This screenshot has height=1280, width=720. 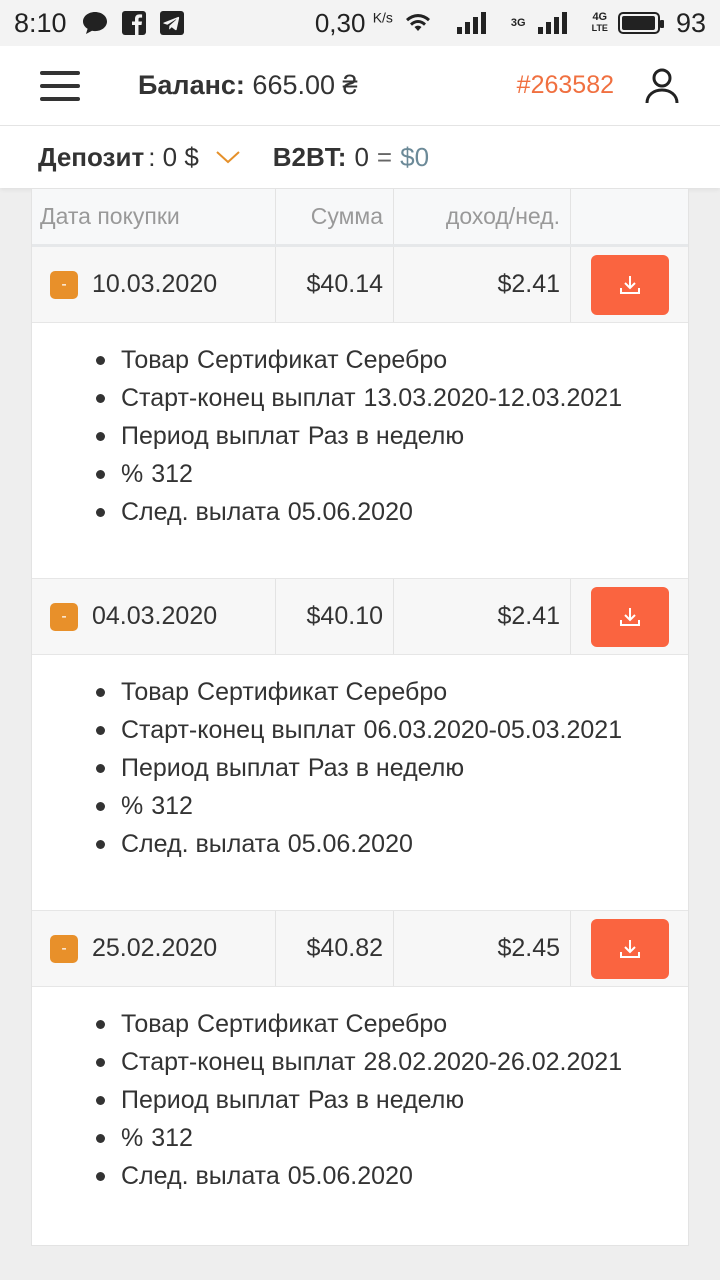 I want to click on user-icon, so click(x=662, y=86).